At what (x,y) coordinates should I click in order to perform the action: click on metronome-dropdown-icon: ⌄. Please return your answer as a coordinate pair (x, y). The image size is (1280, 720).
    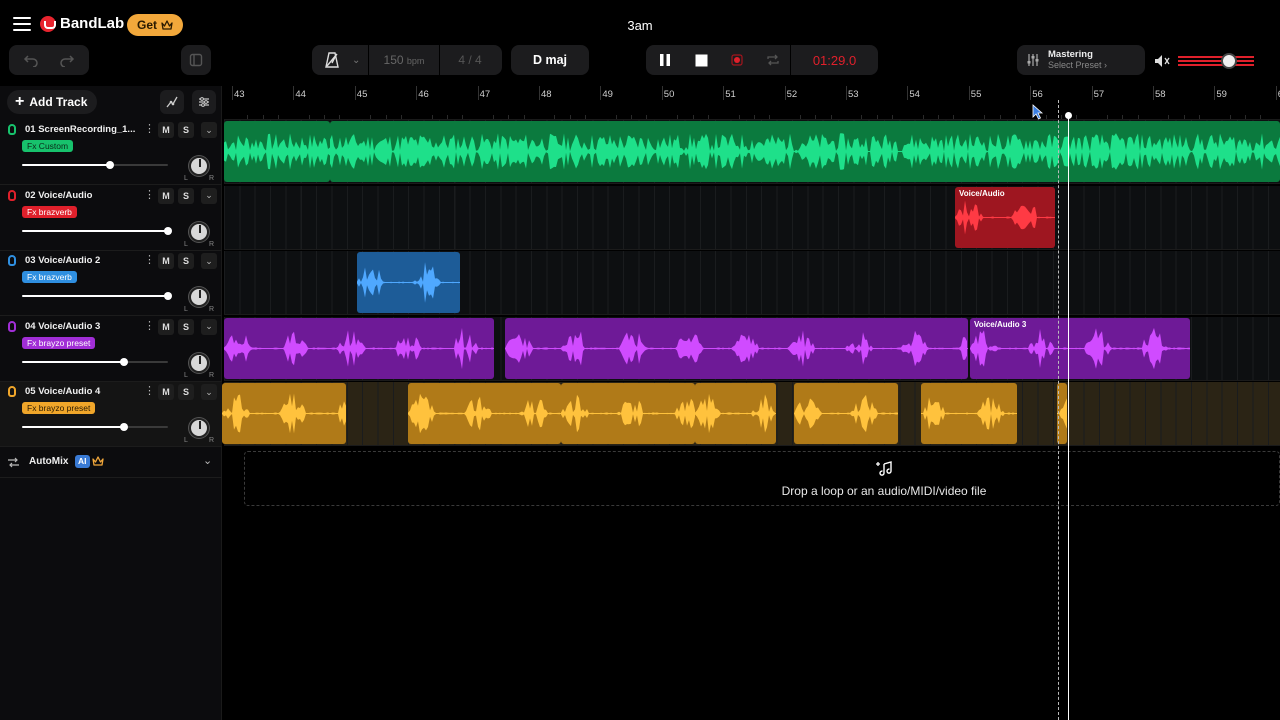
    Looking at the image, I should click on (360, 60).